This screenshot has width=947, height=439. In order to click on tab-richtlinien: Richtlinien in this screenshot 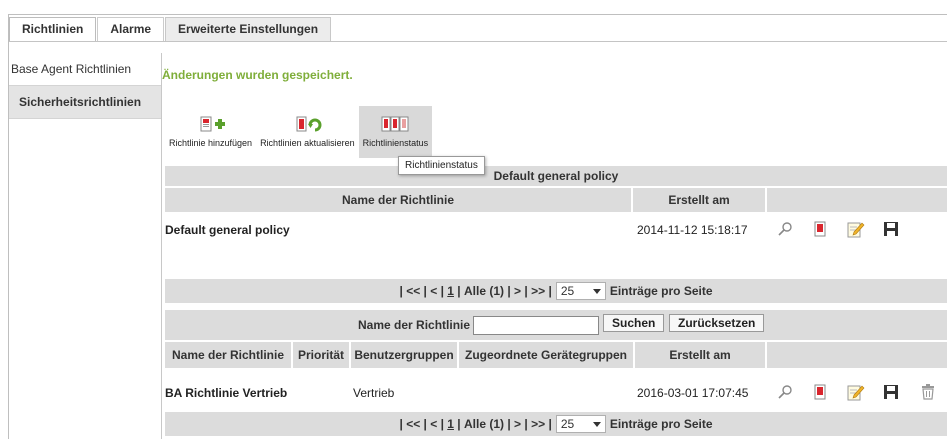, I will do `click(53, 29)`.